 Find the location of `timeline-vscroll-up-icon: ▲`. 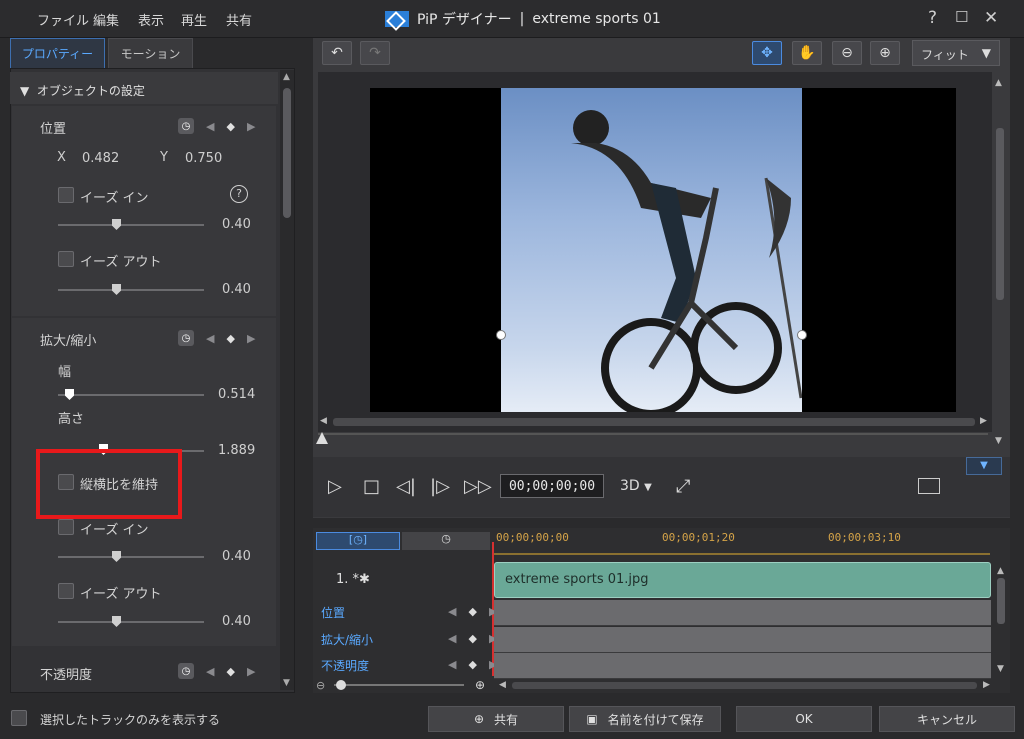

timeline-vscroll-up-icon: ▲ is located at coordinates (1000, 571).